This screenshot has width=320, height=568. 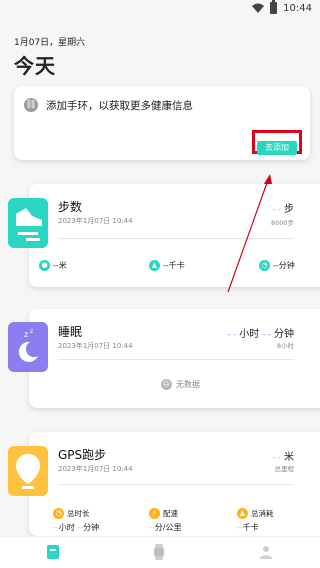 I want to click on gps-pace: ⚡ 配速 --分/公里, so click(x=165, y=520).